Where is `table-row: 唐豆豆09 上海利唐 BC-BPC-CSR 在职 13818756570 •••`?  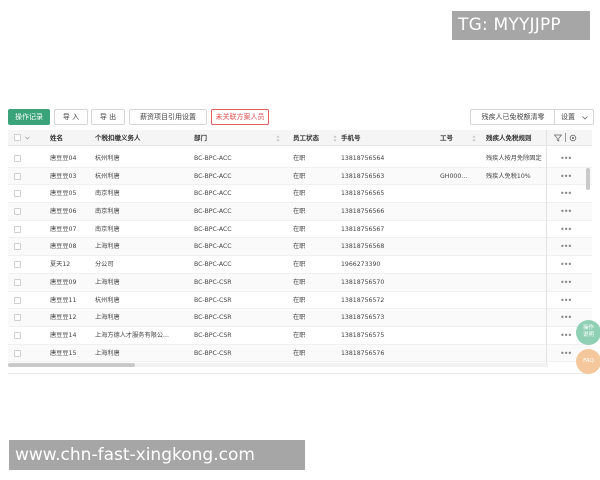
table-row: 唐豆豆09 上海利唐 BC-BPC-CSR 在职 13818756570 ••• is located at coordinates (300, 282).